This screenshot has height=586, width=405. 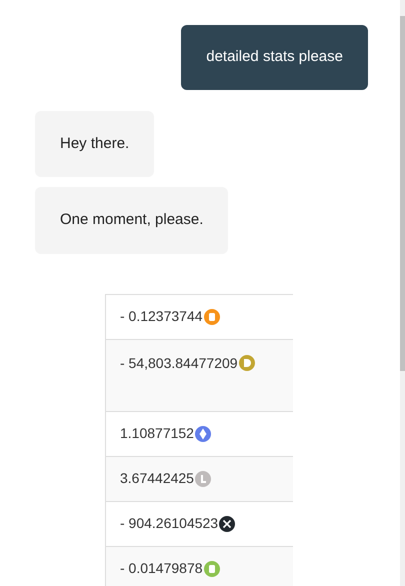 I want to click on scrollbar, so click(x=402, y=293).